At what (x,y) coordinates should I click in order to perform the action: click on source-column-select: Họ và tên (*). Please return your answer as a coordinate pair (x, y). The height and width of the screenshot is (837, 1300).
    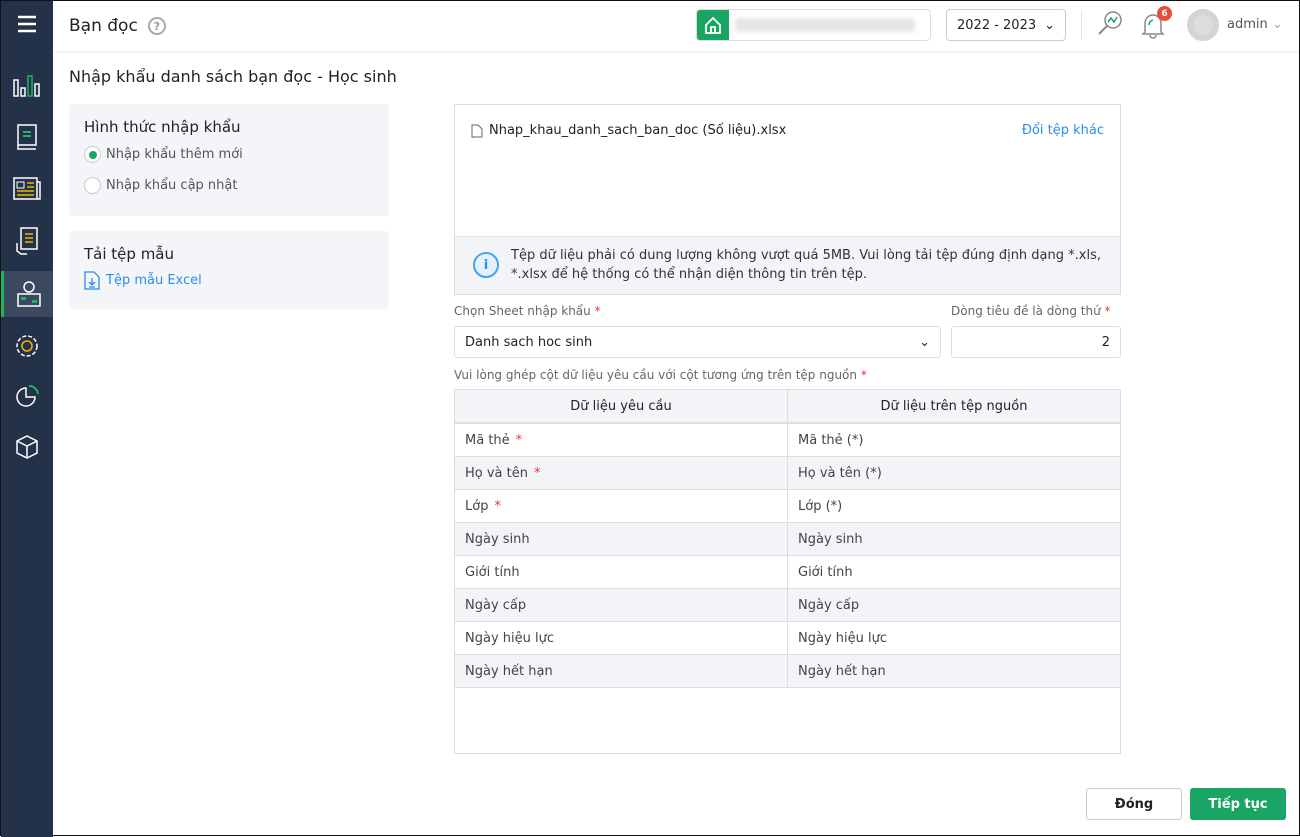
    Looking at the image, I should click on (954, 473).